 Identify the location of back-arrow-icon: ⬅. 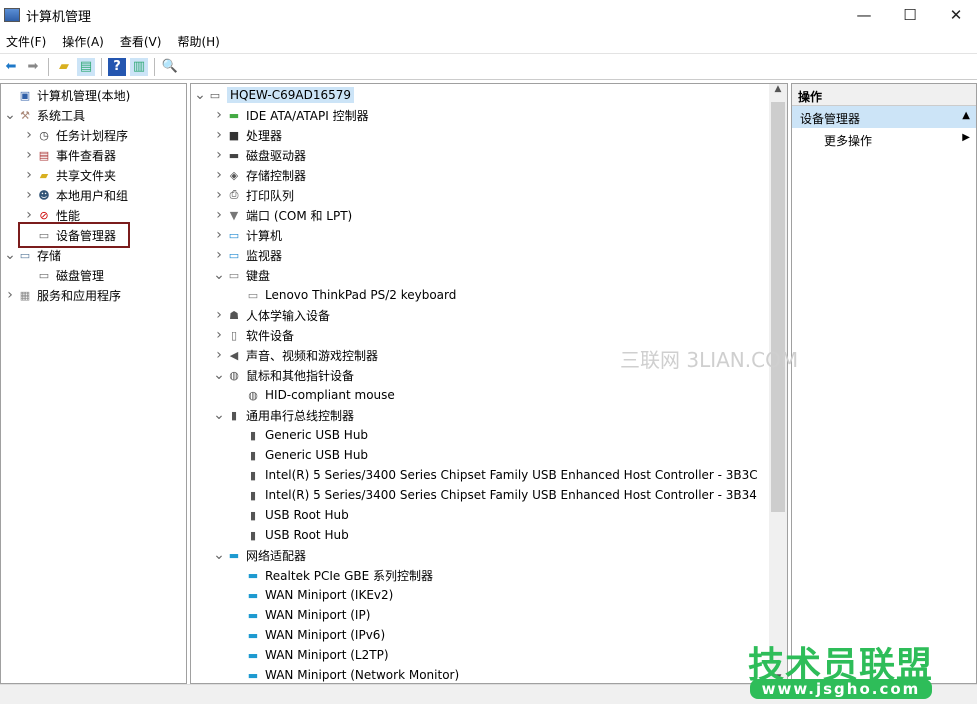
(11, 67).